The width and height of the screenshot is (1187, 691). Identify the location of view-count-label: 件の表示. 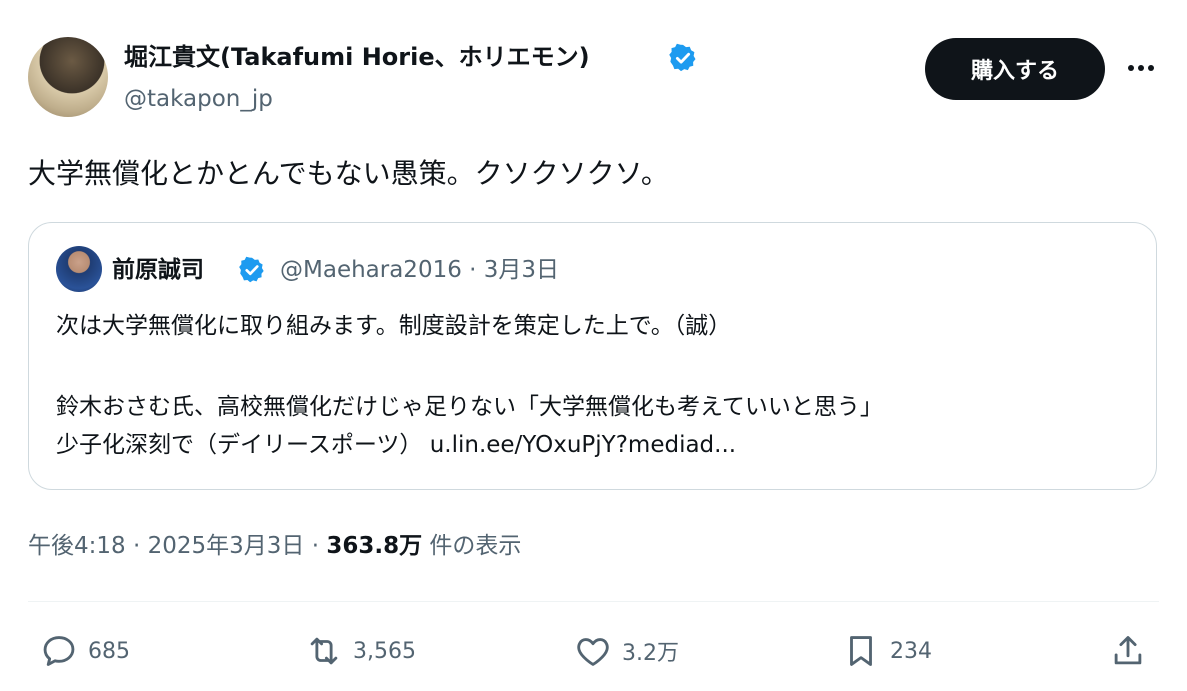
(475, 546).